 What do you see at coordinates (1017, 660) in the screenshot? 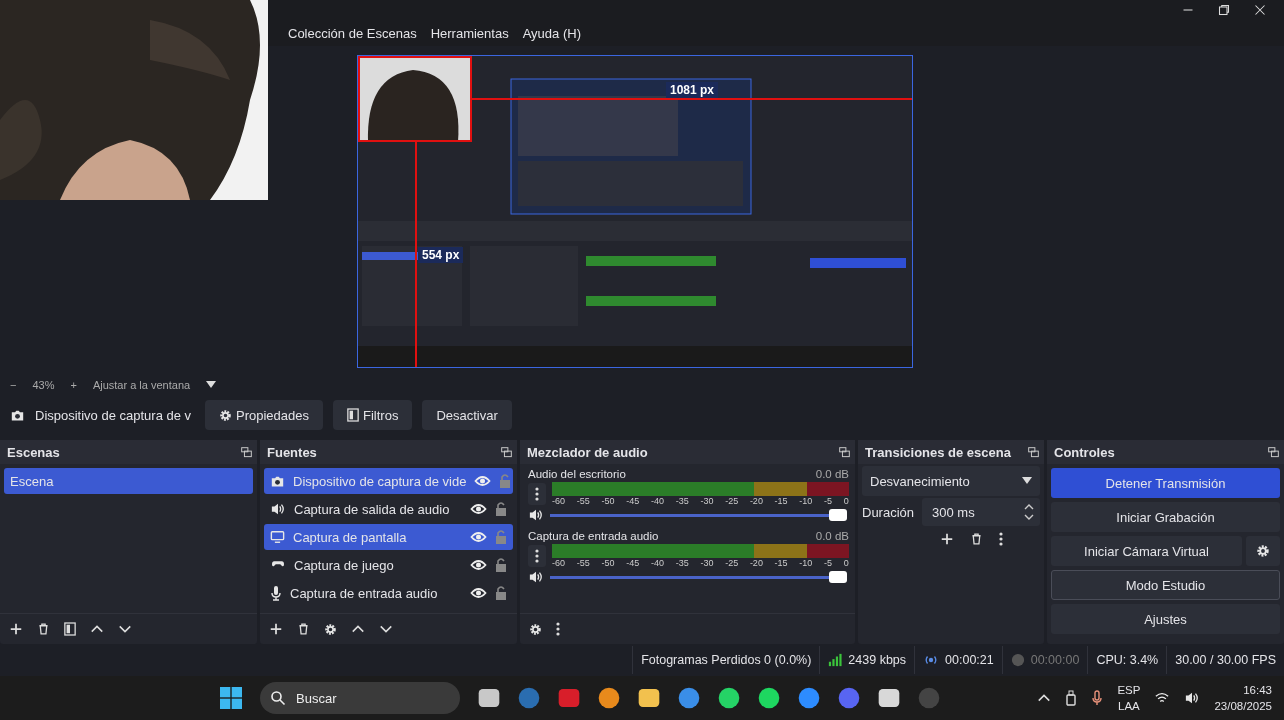
I see `record-icon` at bounding box center [1017, 660].